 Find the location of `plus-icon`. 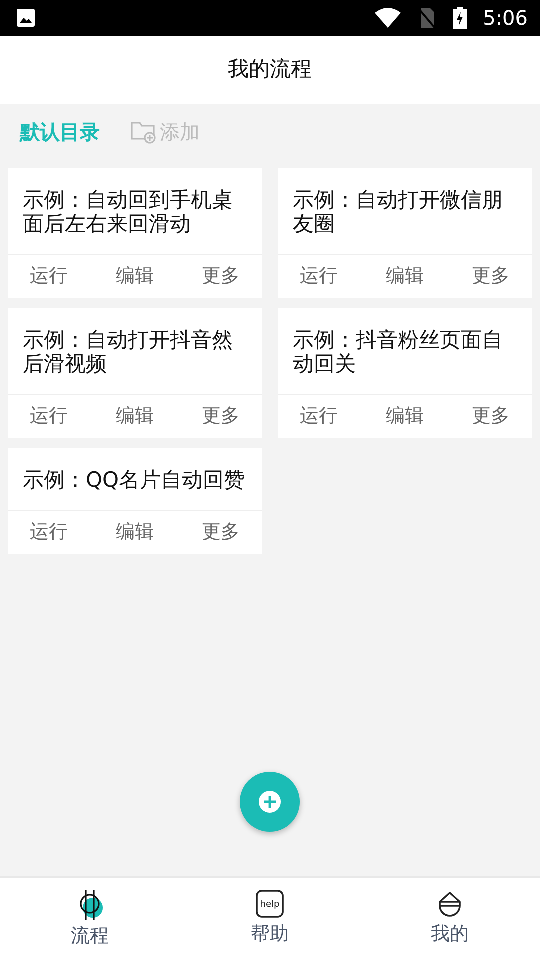

plus-icon is located at coordinates (270, 802).